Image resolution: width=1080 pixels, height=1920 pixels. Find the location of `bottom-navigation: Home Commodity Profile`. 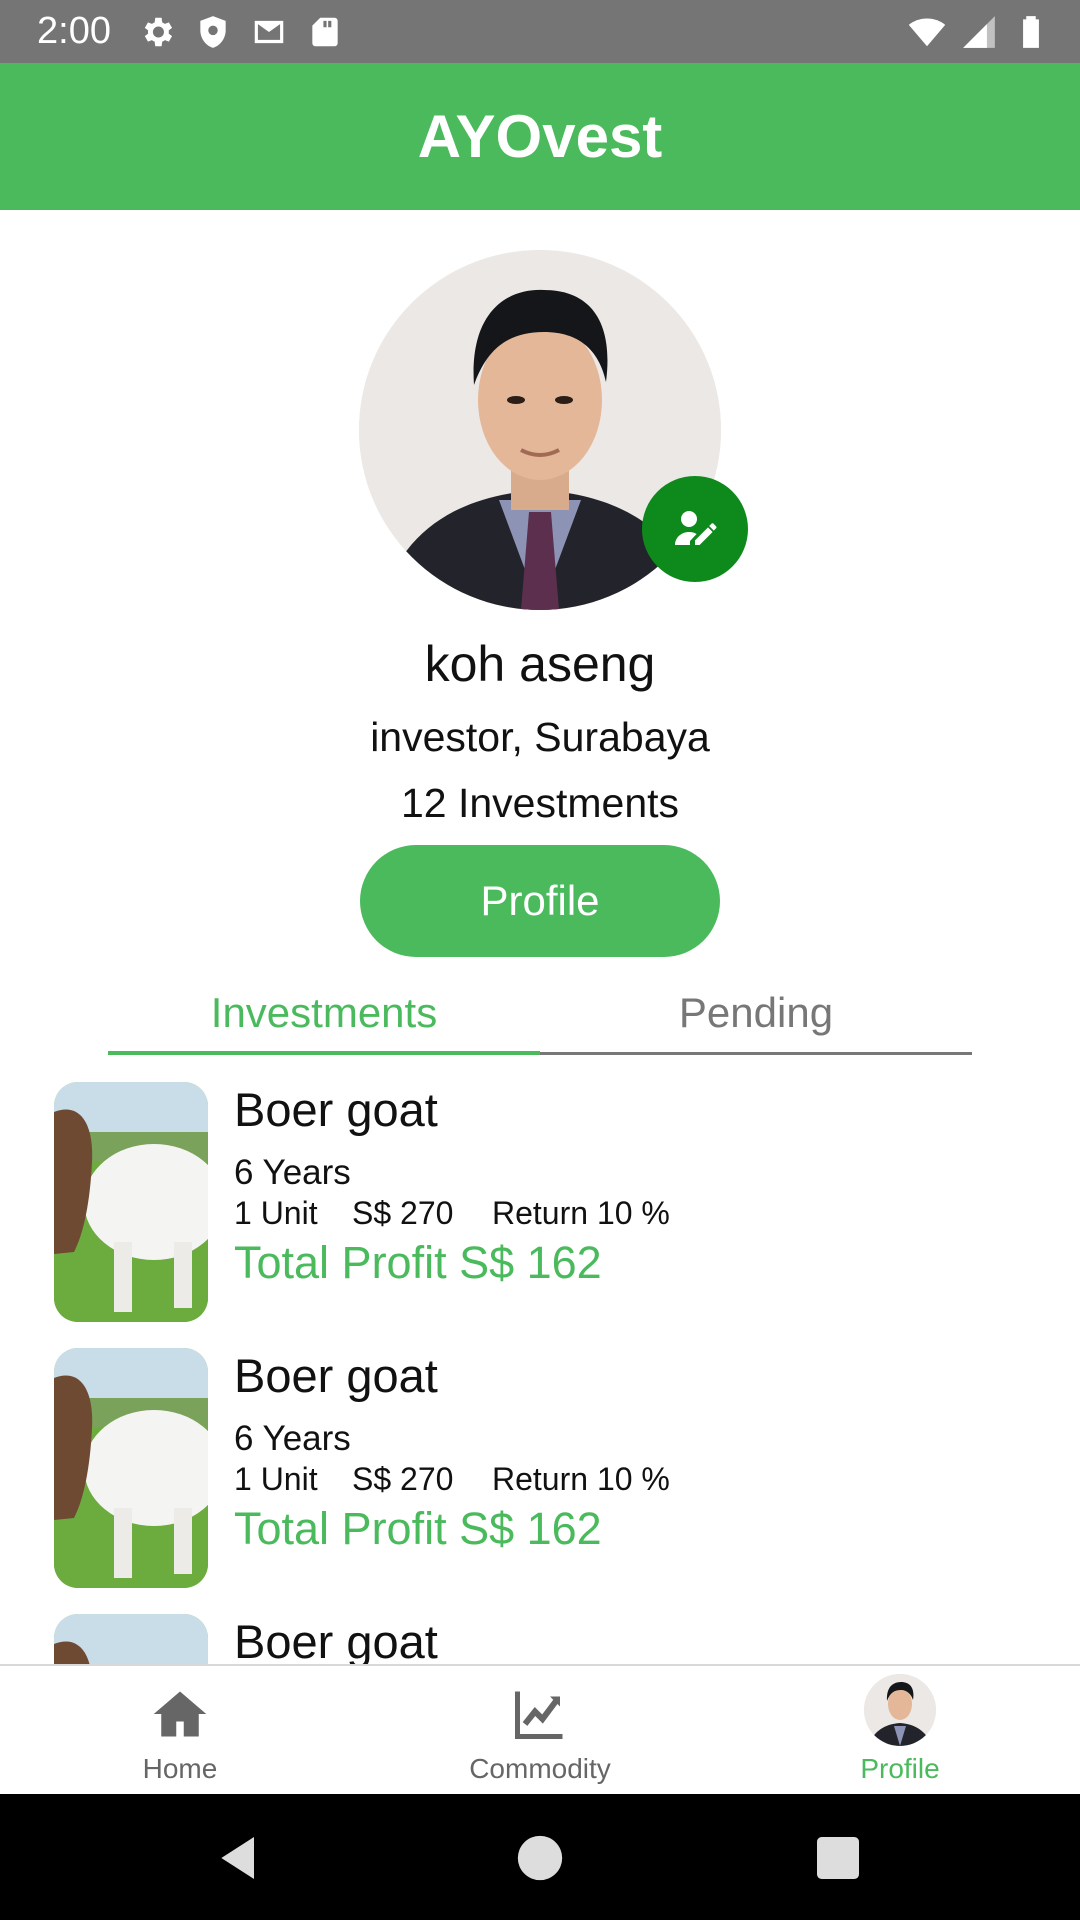

bottom-navigation: Home Commodity Profile is located at coordinates (540, 1729).